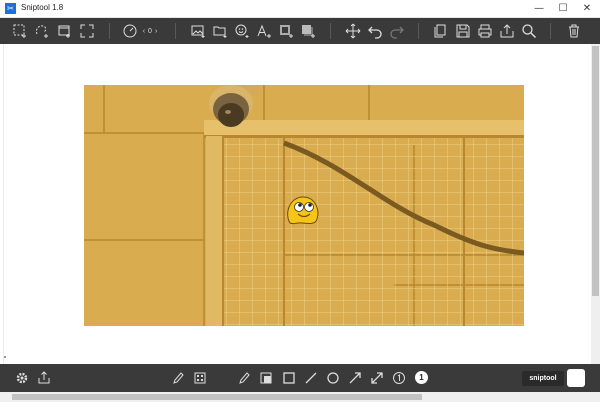 The width and height of the screenshot is (600, 402). What do you see at coordinates (200, 378) in the screenshot?
I see `blur-icon` at bounding box center [200, 378].